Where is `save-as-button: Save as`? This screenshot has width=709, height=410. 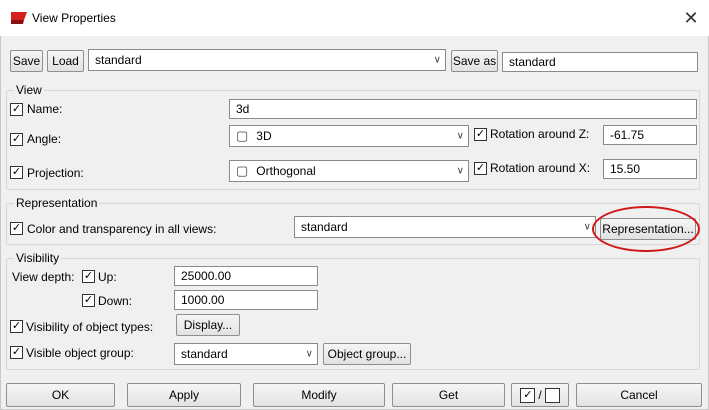
save-as-button: Save as is located at coordinates (474, 61).